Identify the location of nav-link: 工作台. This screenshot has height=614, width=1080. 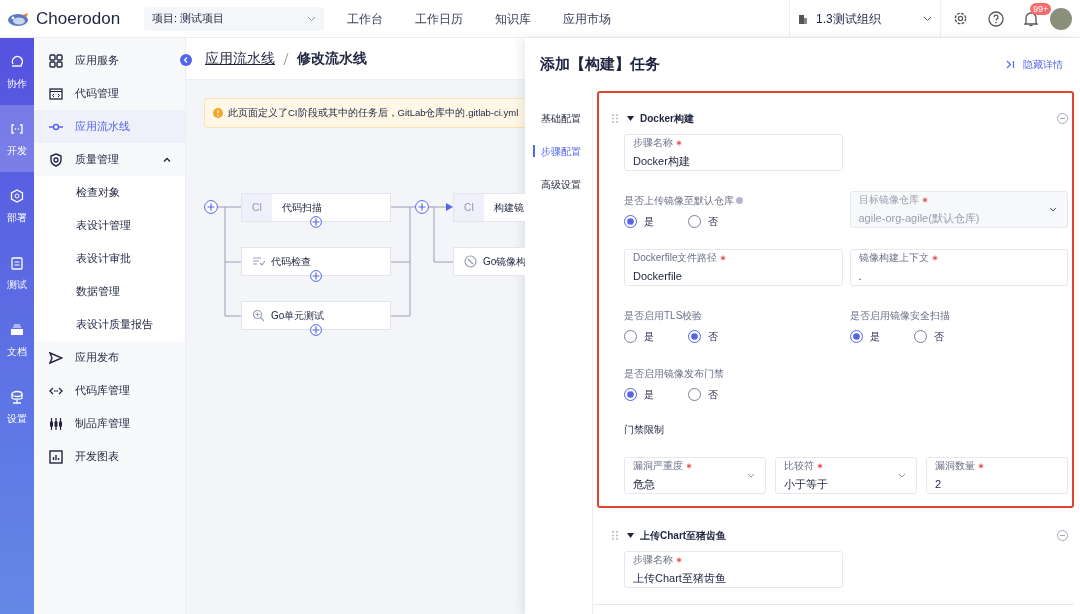
(365, 18).